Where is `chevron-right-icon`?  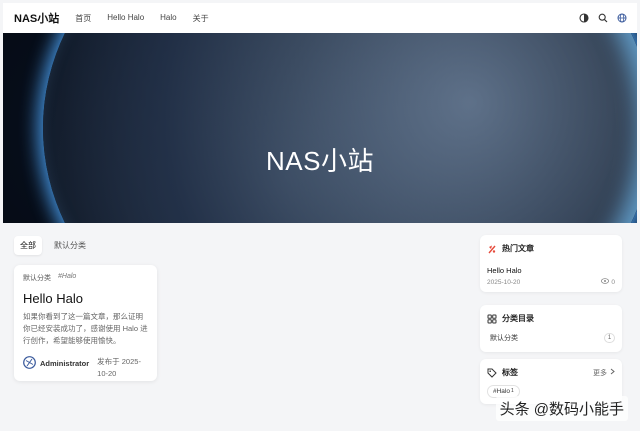 chevron-right-icon is located at coordinates (612, 372).